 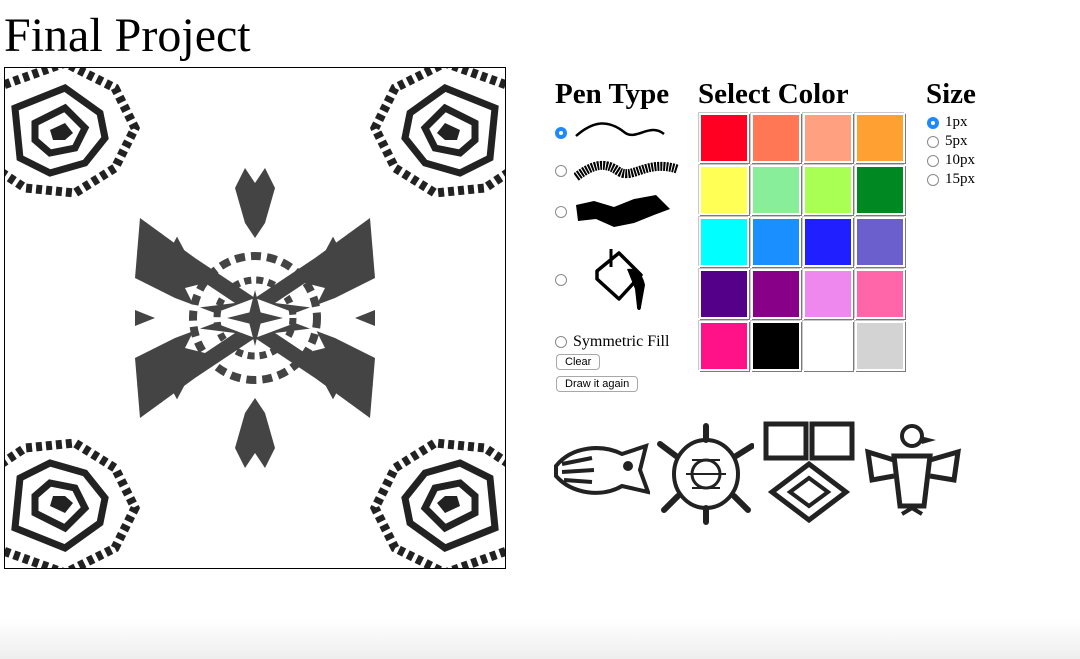 What do you see at coordinates (561, 171) in the screenshot?
I see `pen-radio-rough` at bounding box center [561, 171].